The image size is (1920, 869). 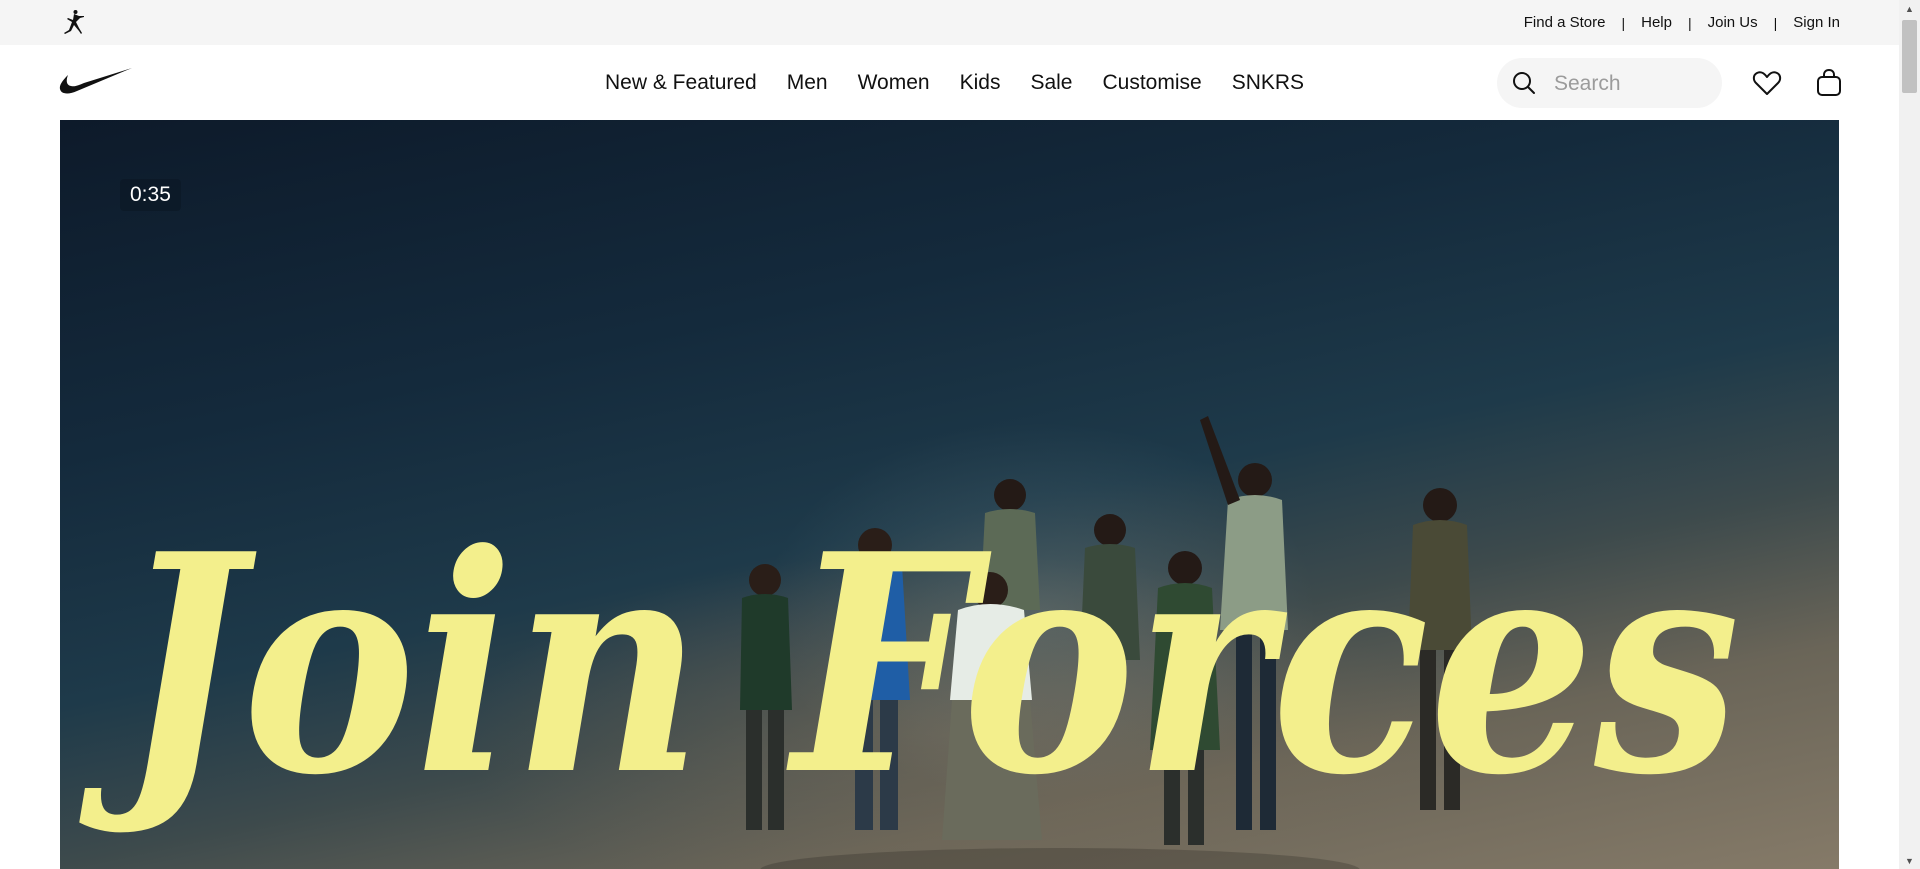 I want to click on nav-women: Women, so click(x=894, y=83).